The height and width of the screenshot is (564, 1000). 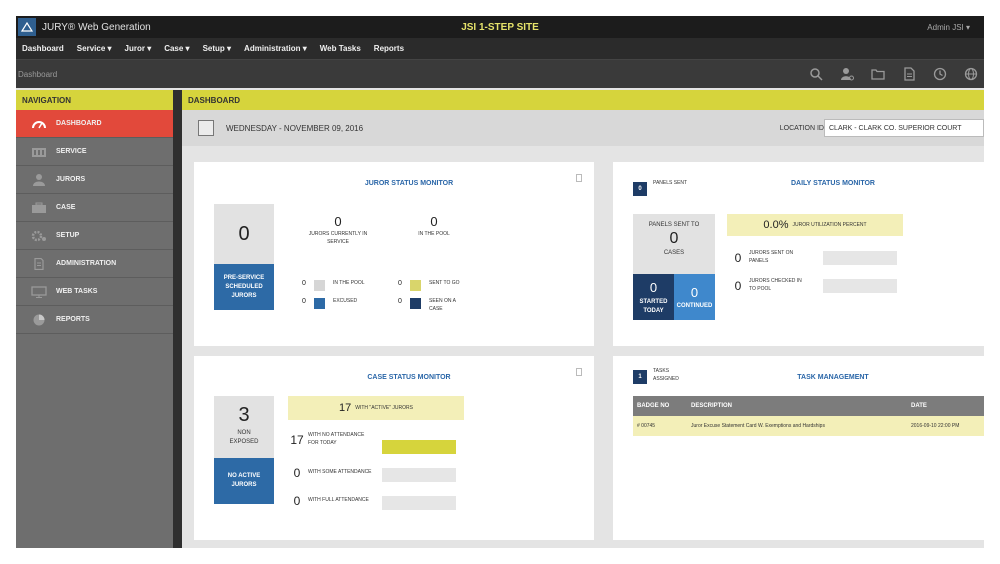 What do you see at coordinates (94, 236) in the screenshot?
I see `sidebar-item-setup: SETUP` at bounding box center [94, 236].